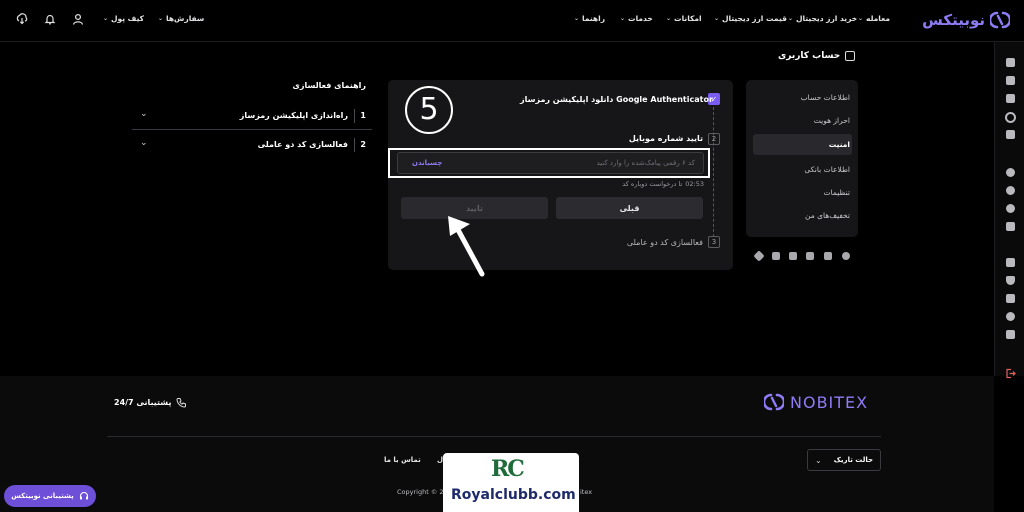 This screenshot has height=512, width=1024. I want to click on nav-label: معامله, so click(878, 18).